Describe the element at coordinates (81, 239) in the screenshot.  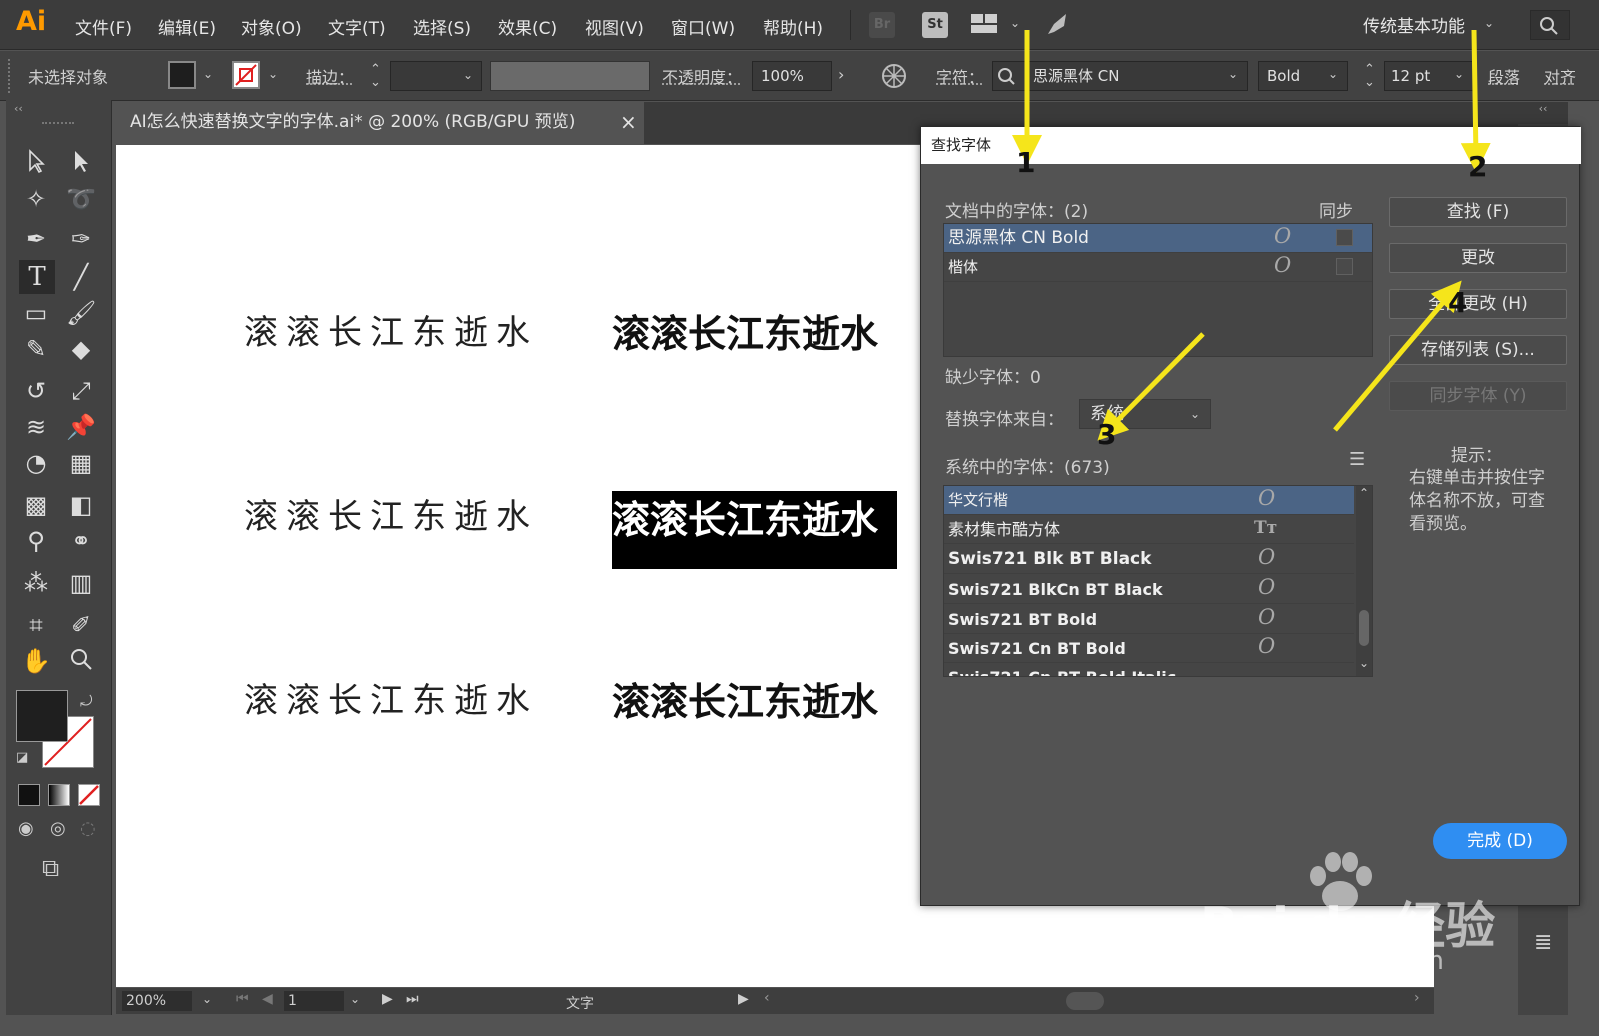
I see `curvature-tool-icon: ✑` at that location.